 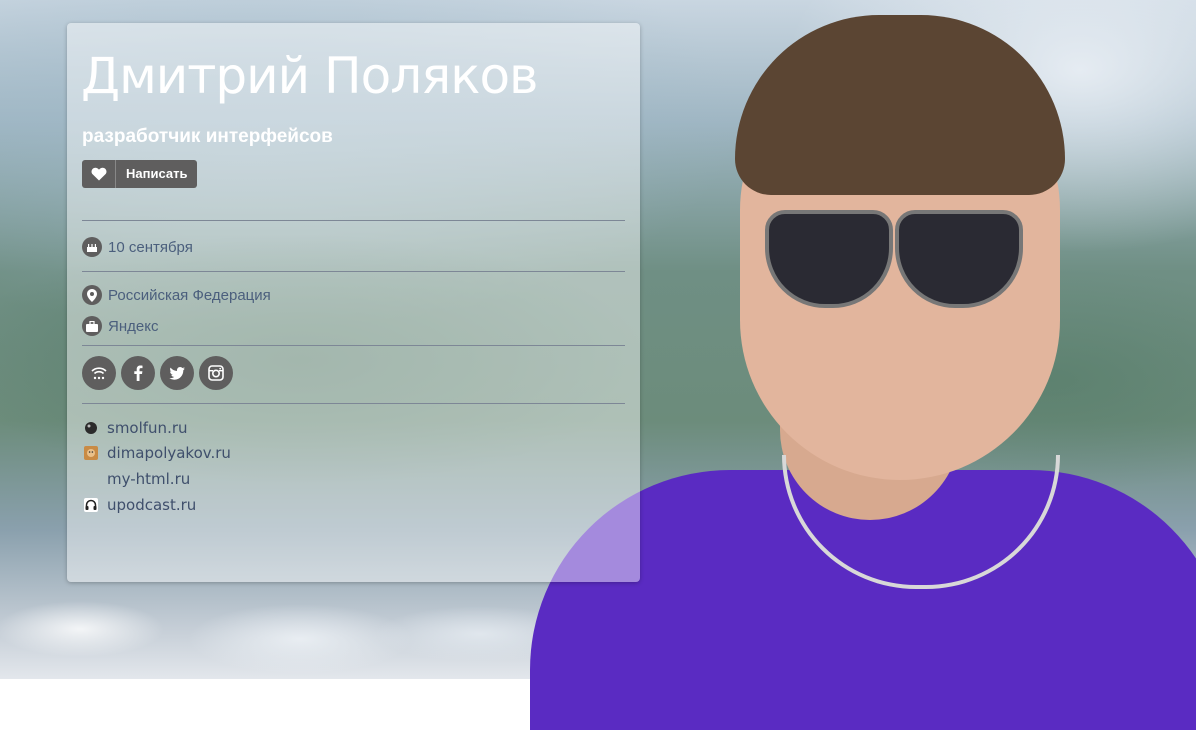 I want to click on profile-actions: Написать, so click(x=140, y=174).